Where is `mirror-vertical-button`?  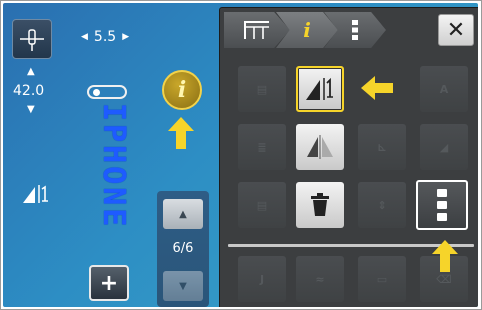 mirror-vertical-button is located at coordinates (320, 147).